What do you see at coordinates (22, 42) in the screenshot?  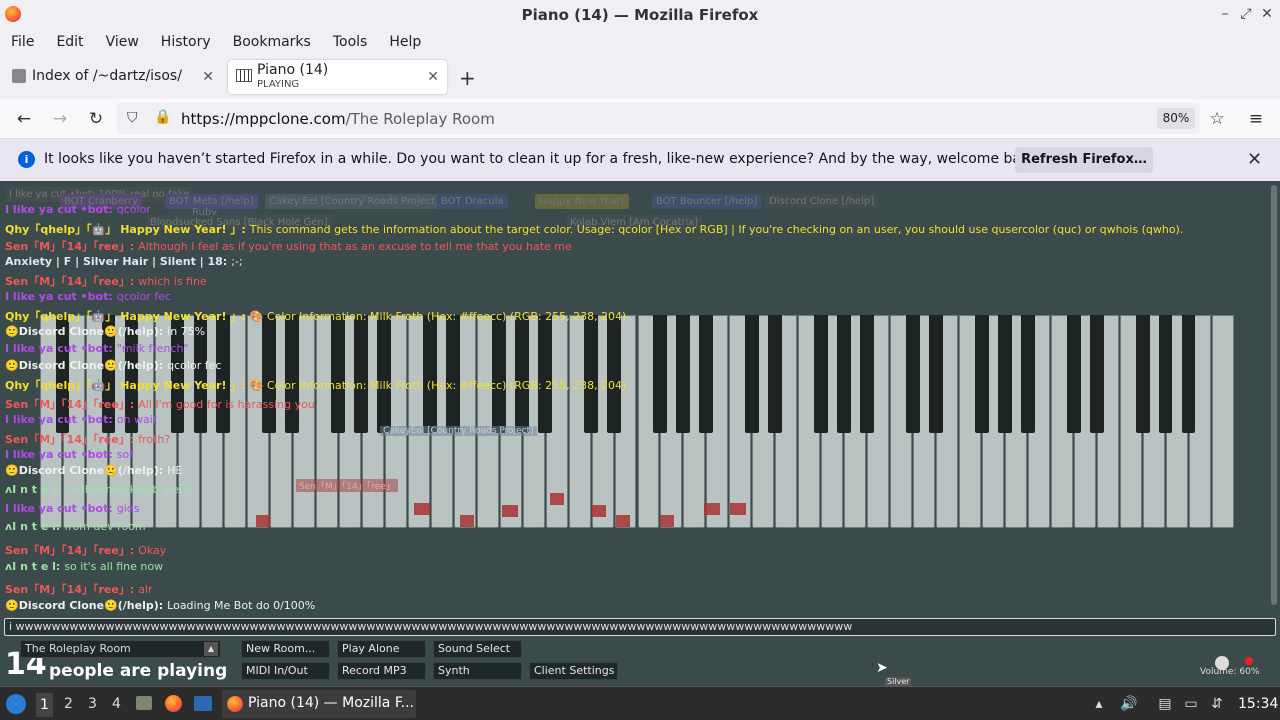 I see `menu-file: File` at bounding box center [22, 42].